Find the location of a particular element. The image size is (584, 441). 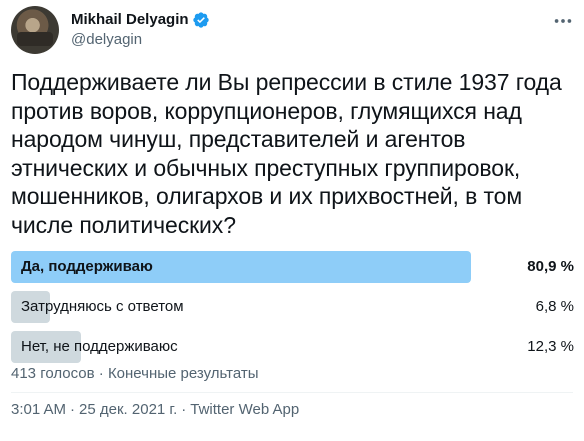

poll-option-label: Нет, не поддерживаюс is located at coordinates (99, 346).